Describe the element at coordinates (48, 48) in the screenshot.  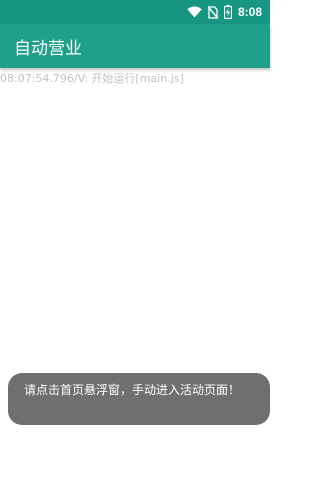
I see `app-title: 自动营业` at that location.